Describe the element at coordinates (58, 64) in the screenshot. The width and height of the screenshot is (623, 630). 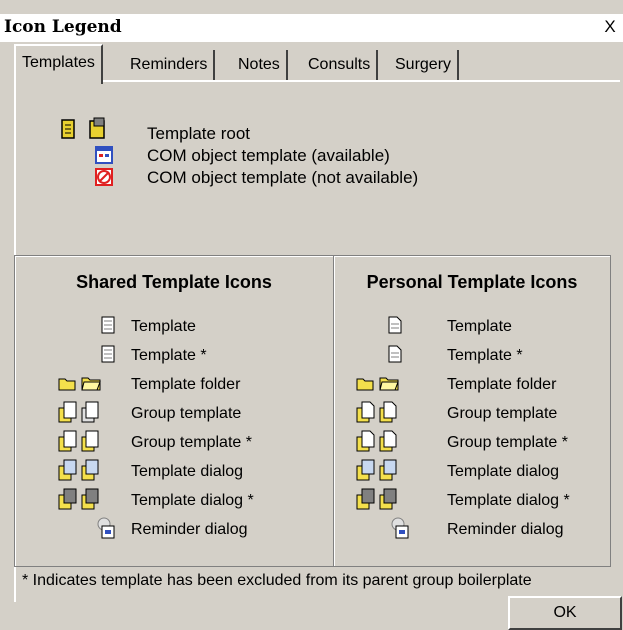
I see `tab-templates: Templates` at that location.